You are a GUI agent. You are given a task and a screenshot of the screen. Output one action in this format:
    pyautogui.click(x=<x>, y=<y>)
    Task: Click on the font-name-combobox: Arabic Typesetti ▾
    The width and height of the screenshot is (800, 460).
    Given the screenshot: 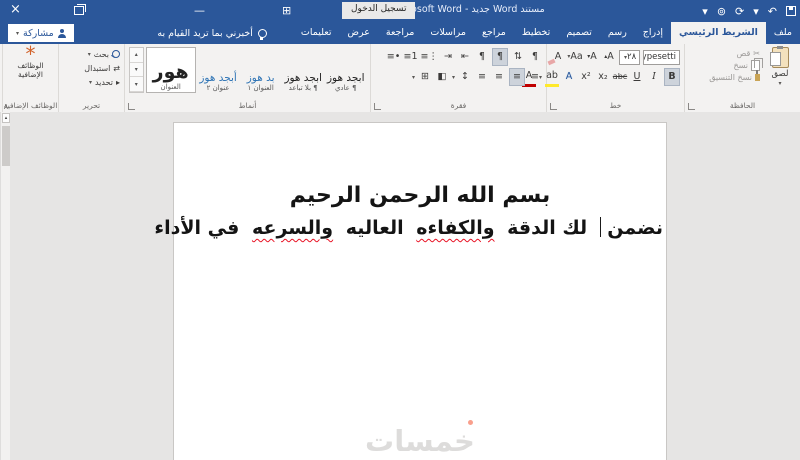 What is the action you would take?
    pyautogui.click(x=661, y=57)
    